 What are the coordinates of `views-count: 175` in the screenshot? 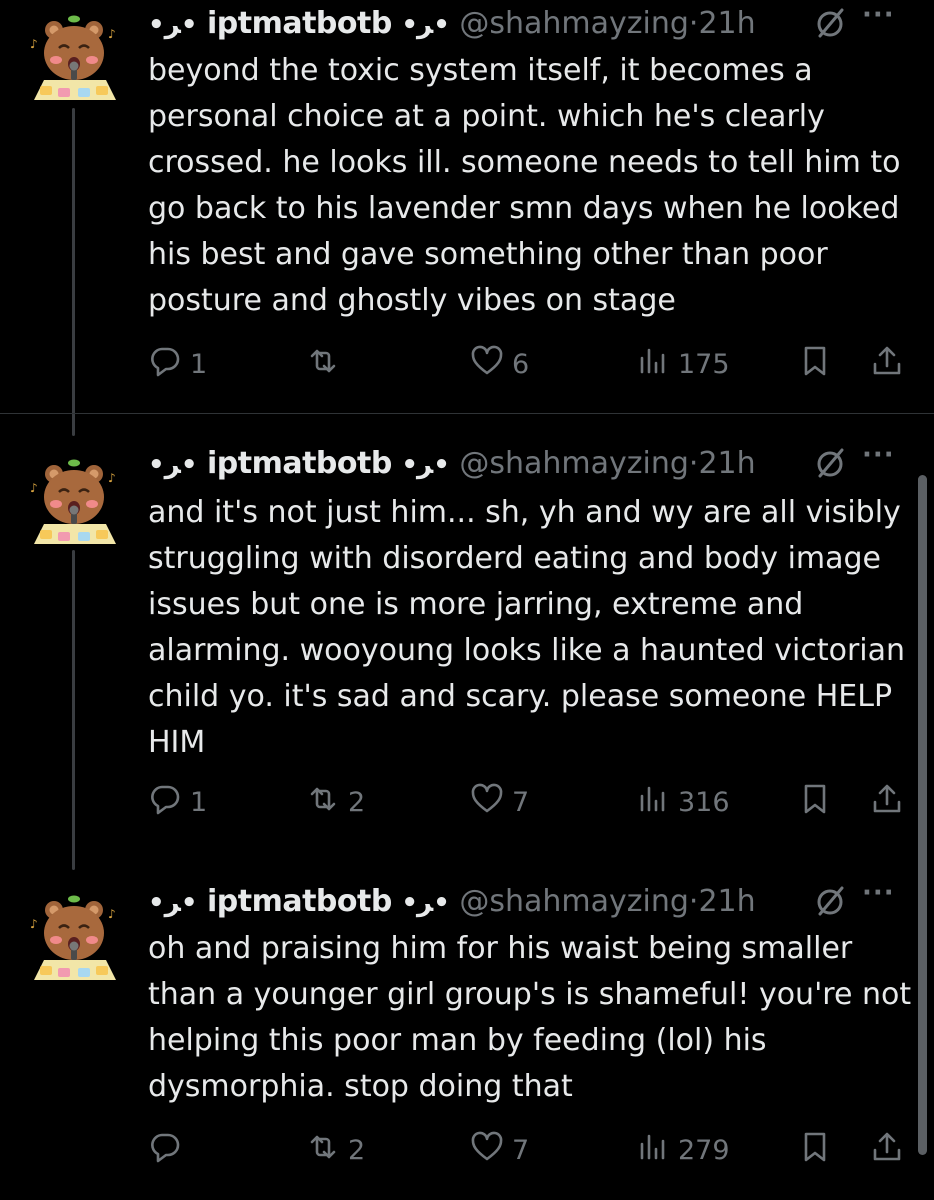 It's located at (704, 364).